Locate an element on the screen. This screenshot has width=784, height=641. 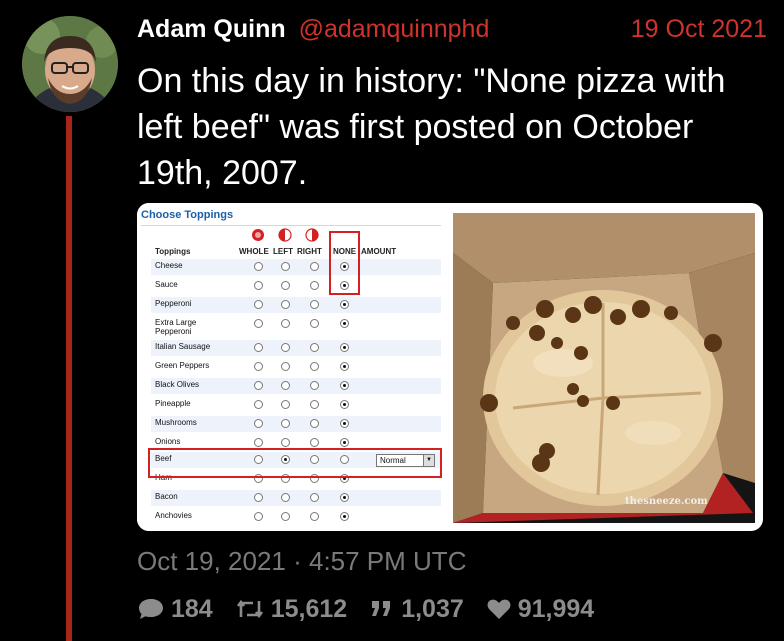
author-handle: @adamquinnphd is located at coordinates (394, 29).